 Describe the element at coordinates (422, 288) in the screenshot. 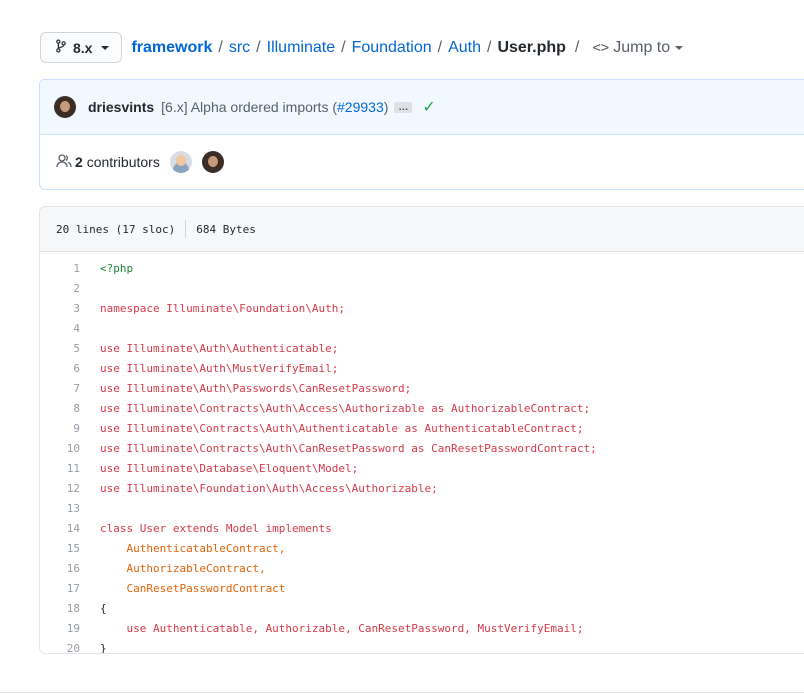

I see `code-line: 2` at that location.